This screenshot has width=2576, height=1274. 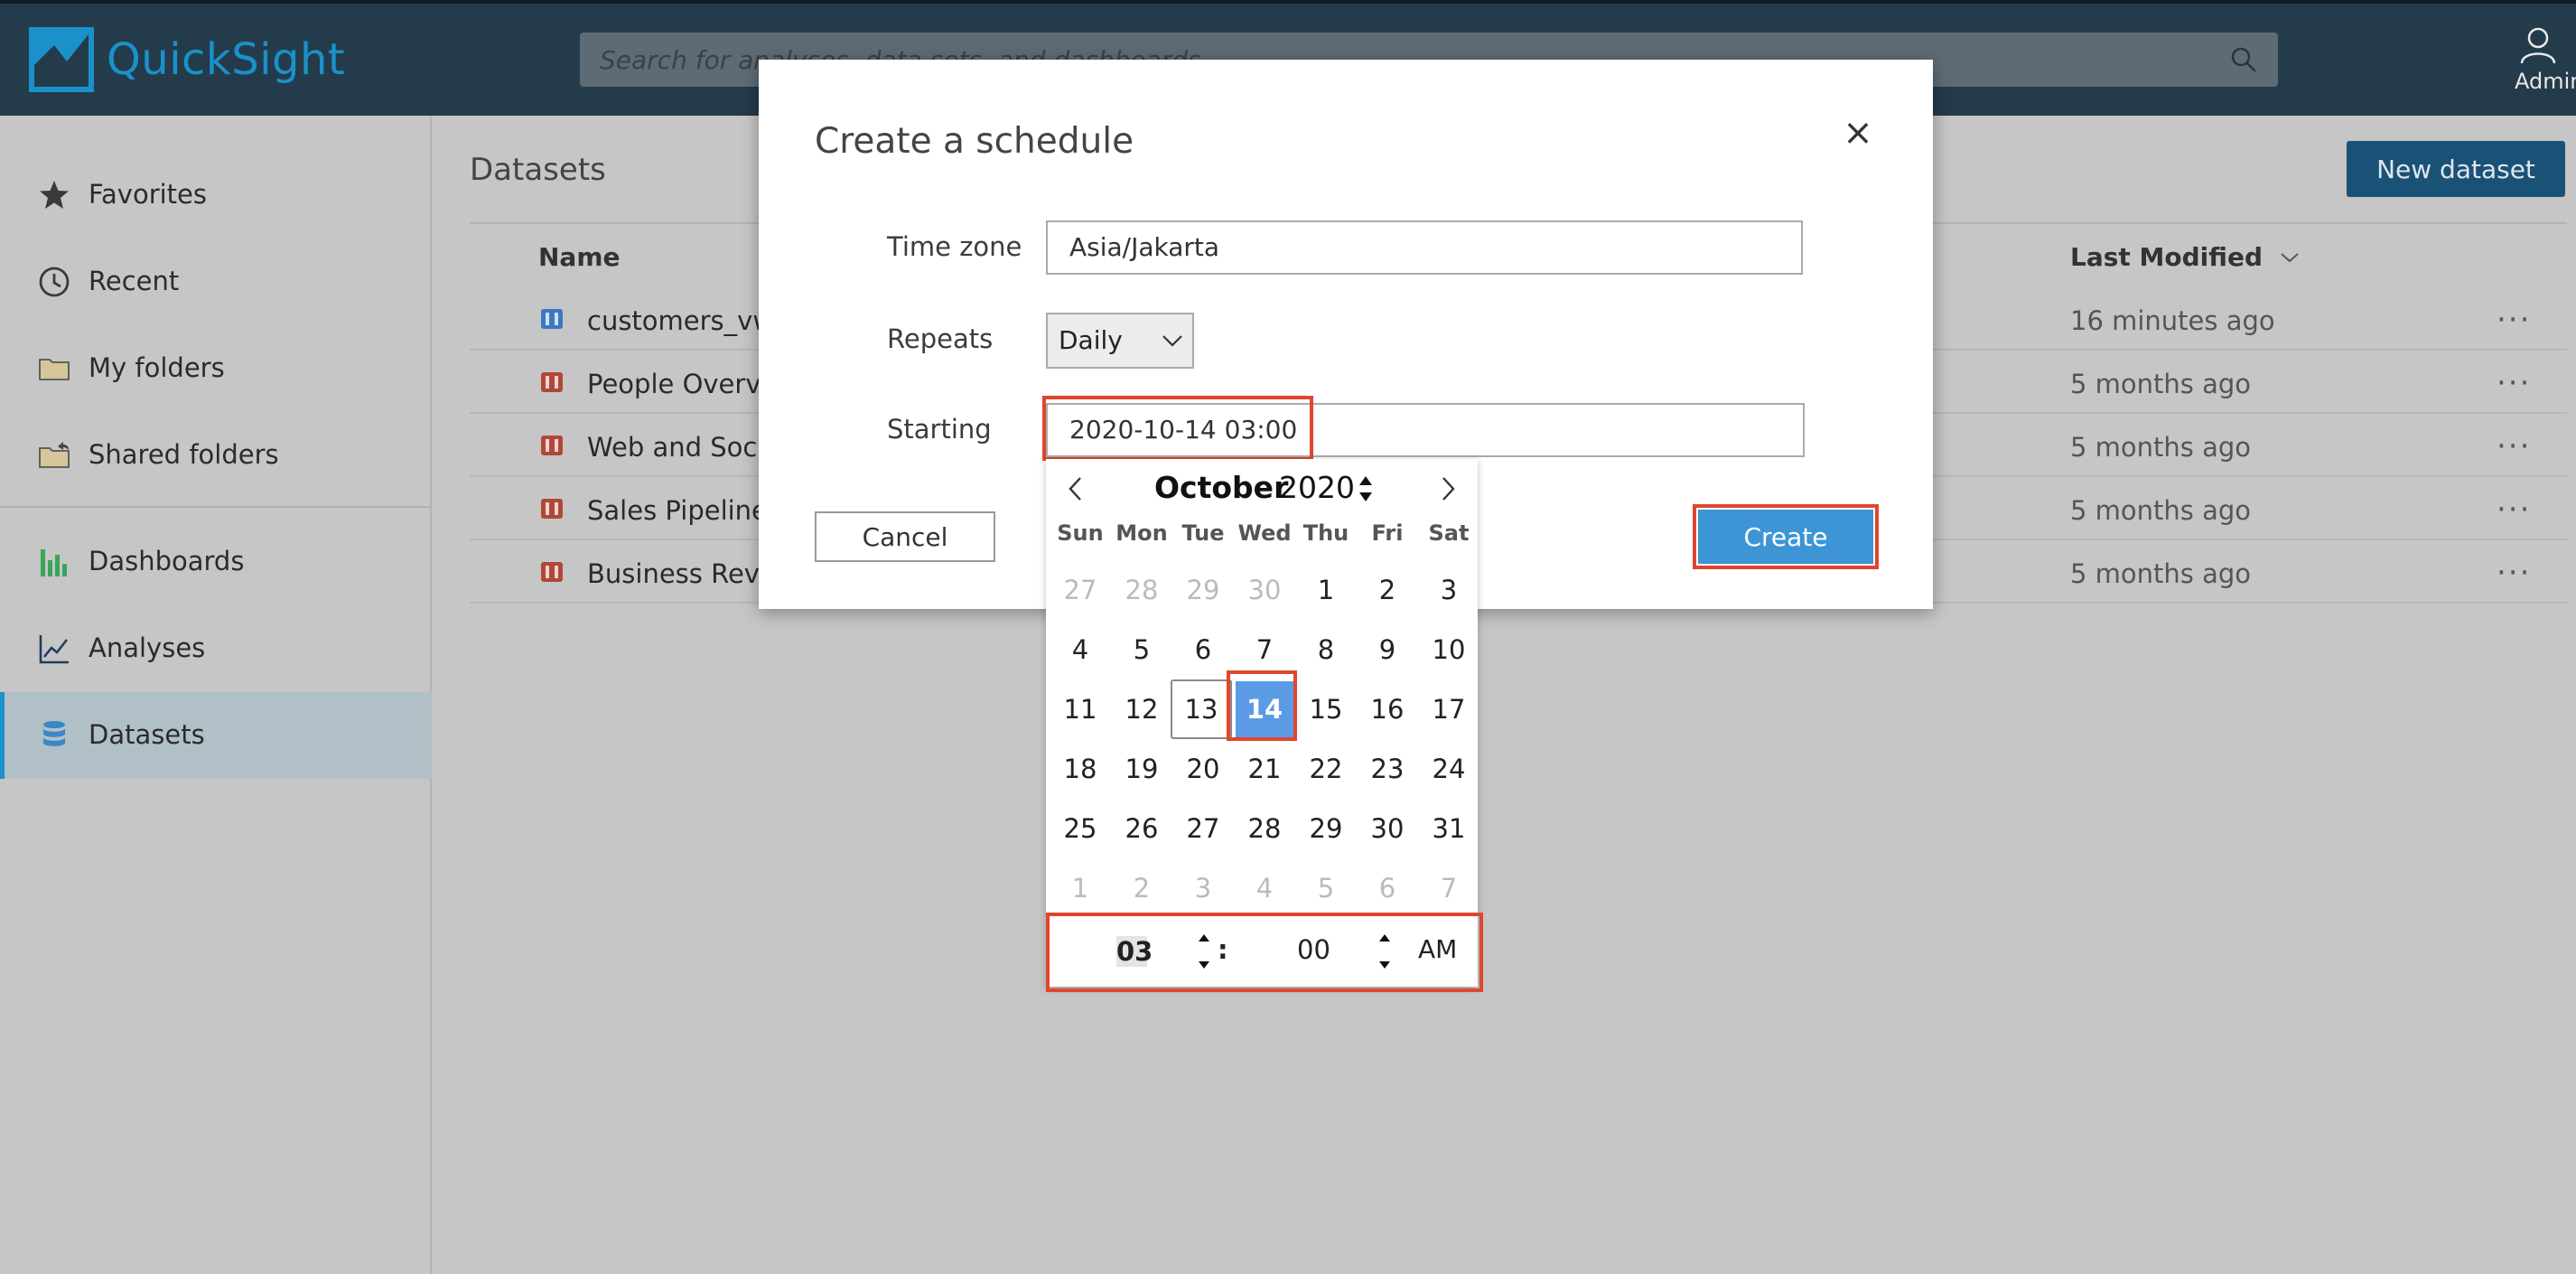 I want to click on brand: QuickSight, so click(x=186, y=59).